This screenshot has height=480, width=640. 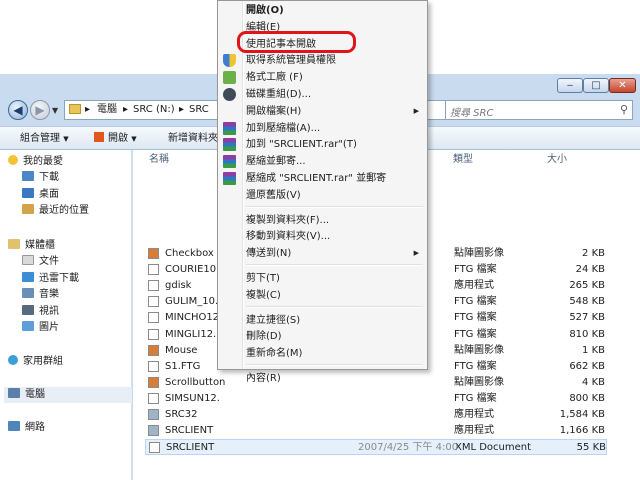 I want to click on file-name: SIMSUN12., so click(x=192, y=398).